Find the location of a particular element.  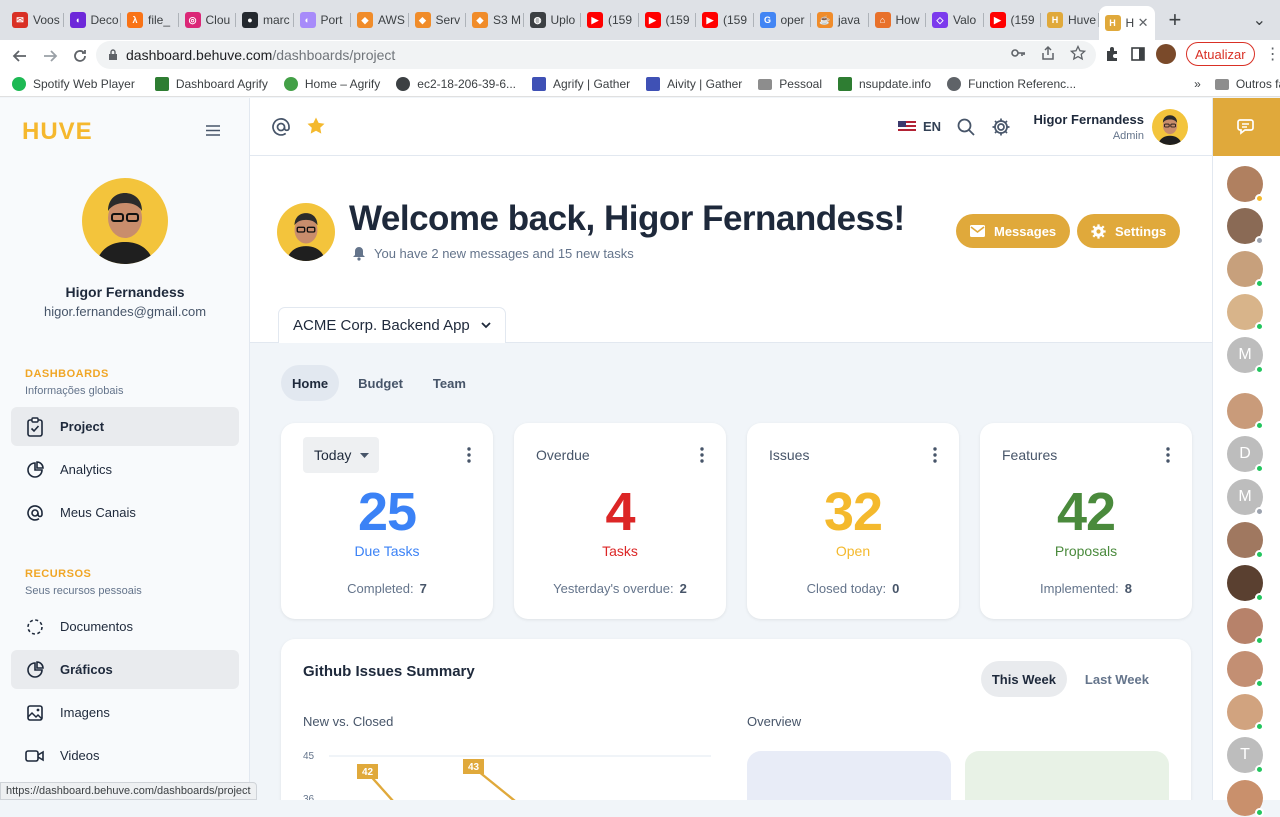

browser-tab: ⌂ How is located at coordinates (898, 20).